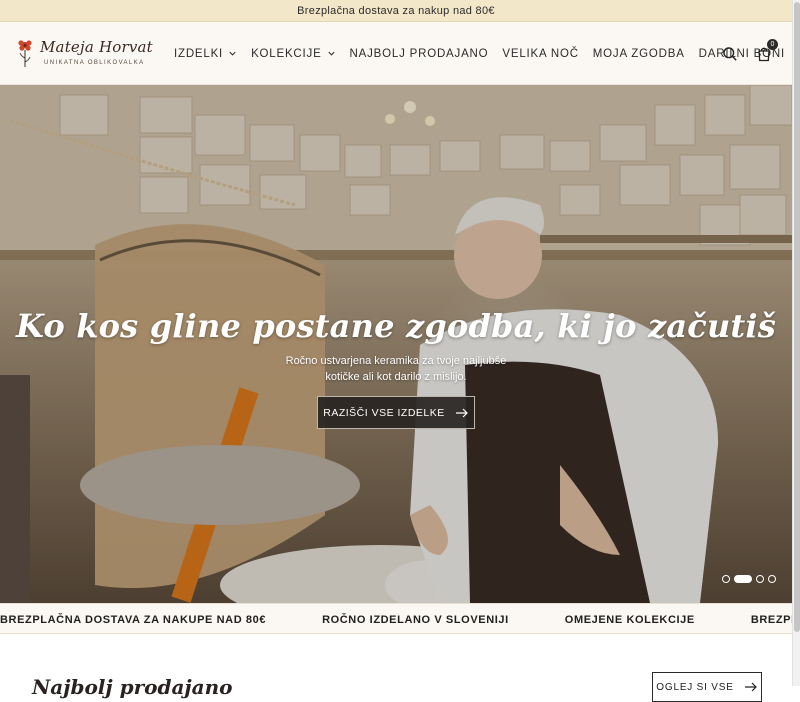  What do you see at coordinates (750, 53) in the screenshot?
I see `header-actions: 0` at bounding box center [750, 53].